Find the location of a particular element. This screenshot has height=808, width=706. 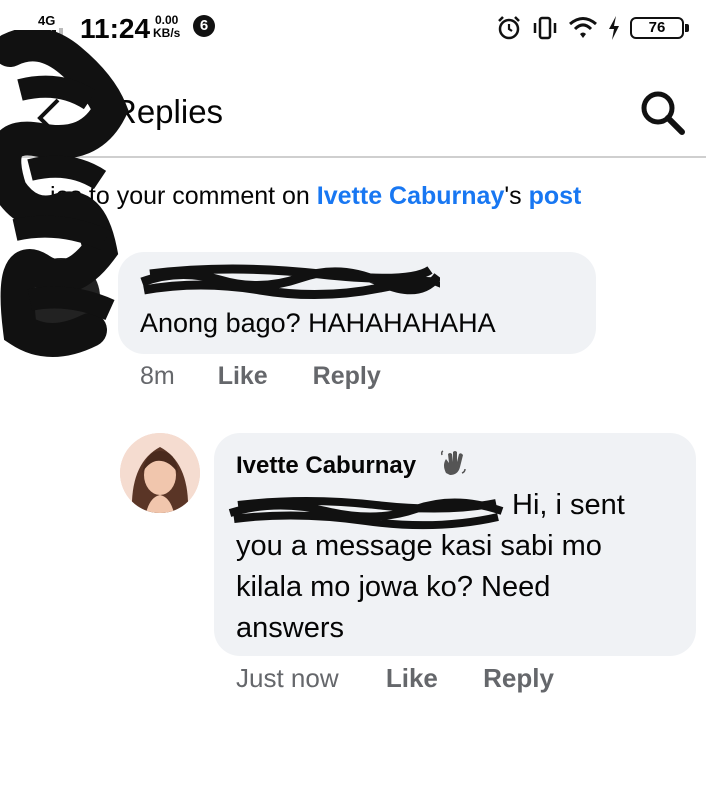

profile-photo is located at coordinates (160, 473).